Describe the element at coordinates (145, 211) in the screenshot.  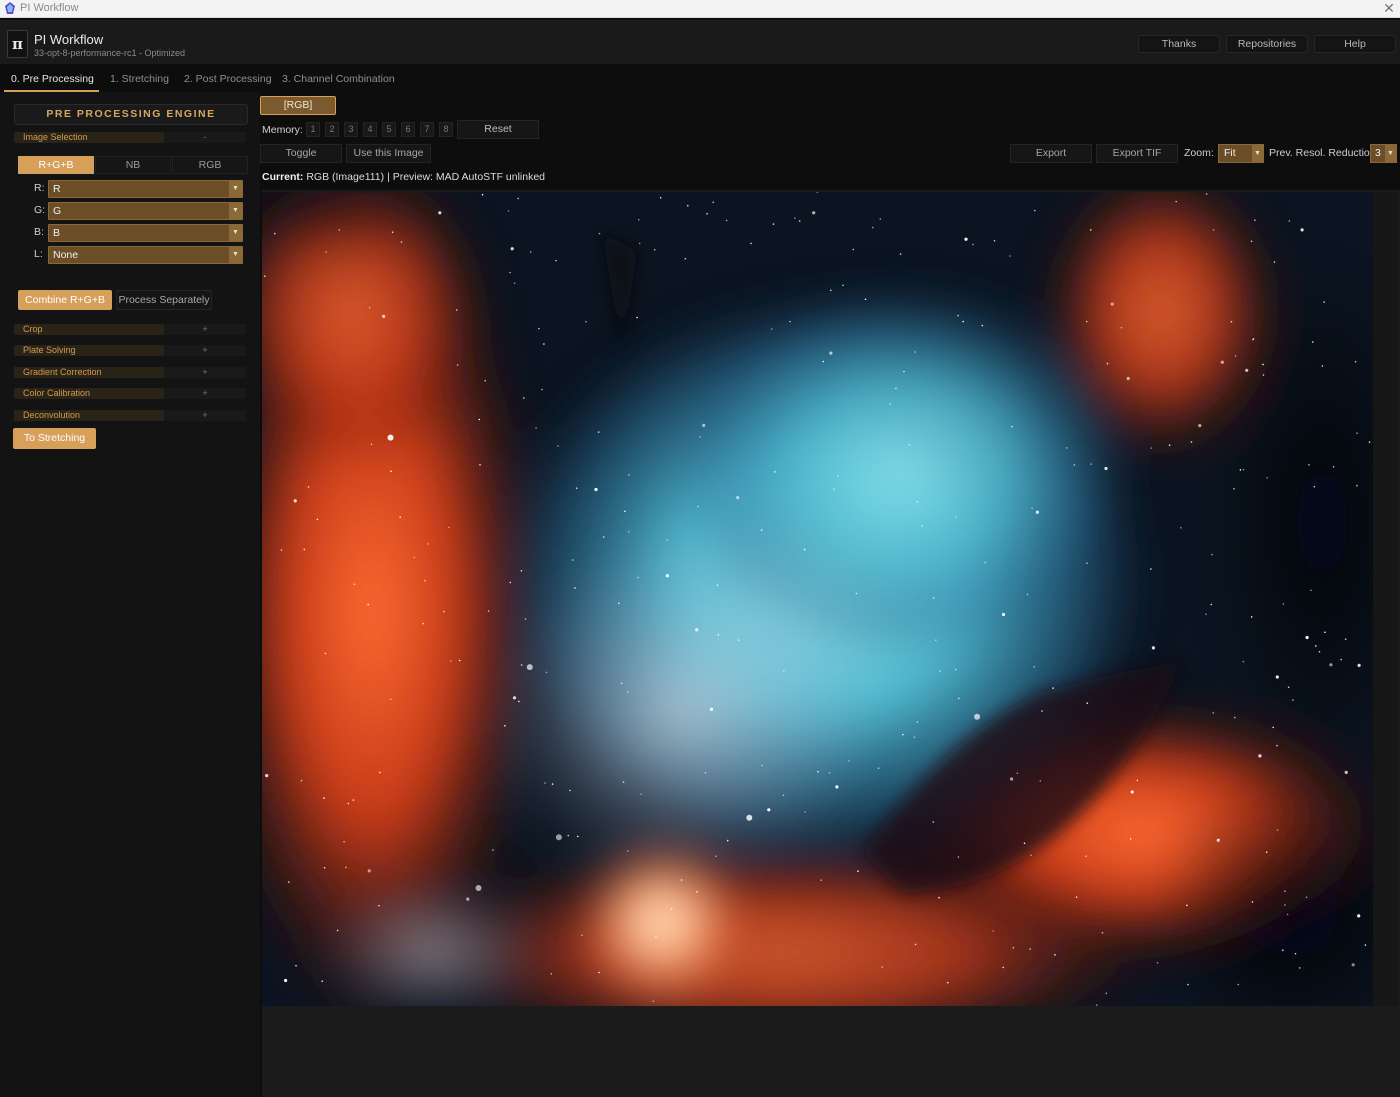
I see `channel-g-select: G ▼` at that location.